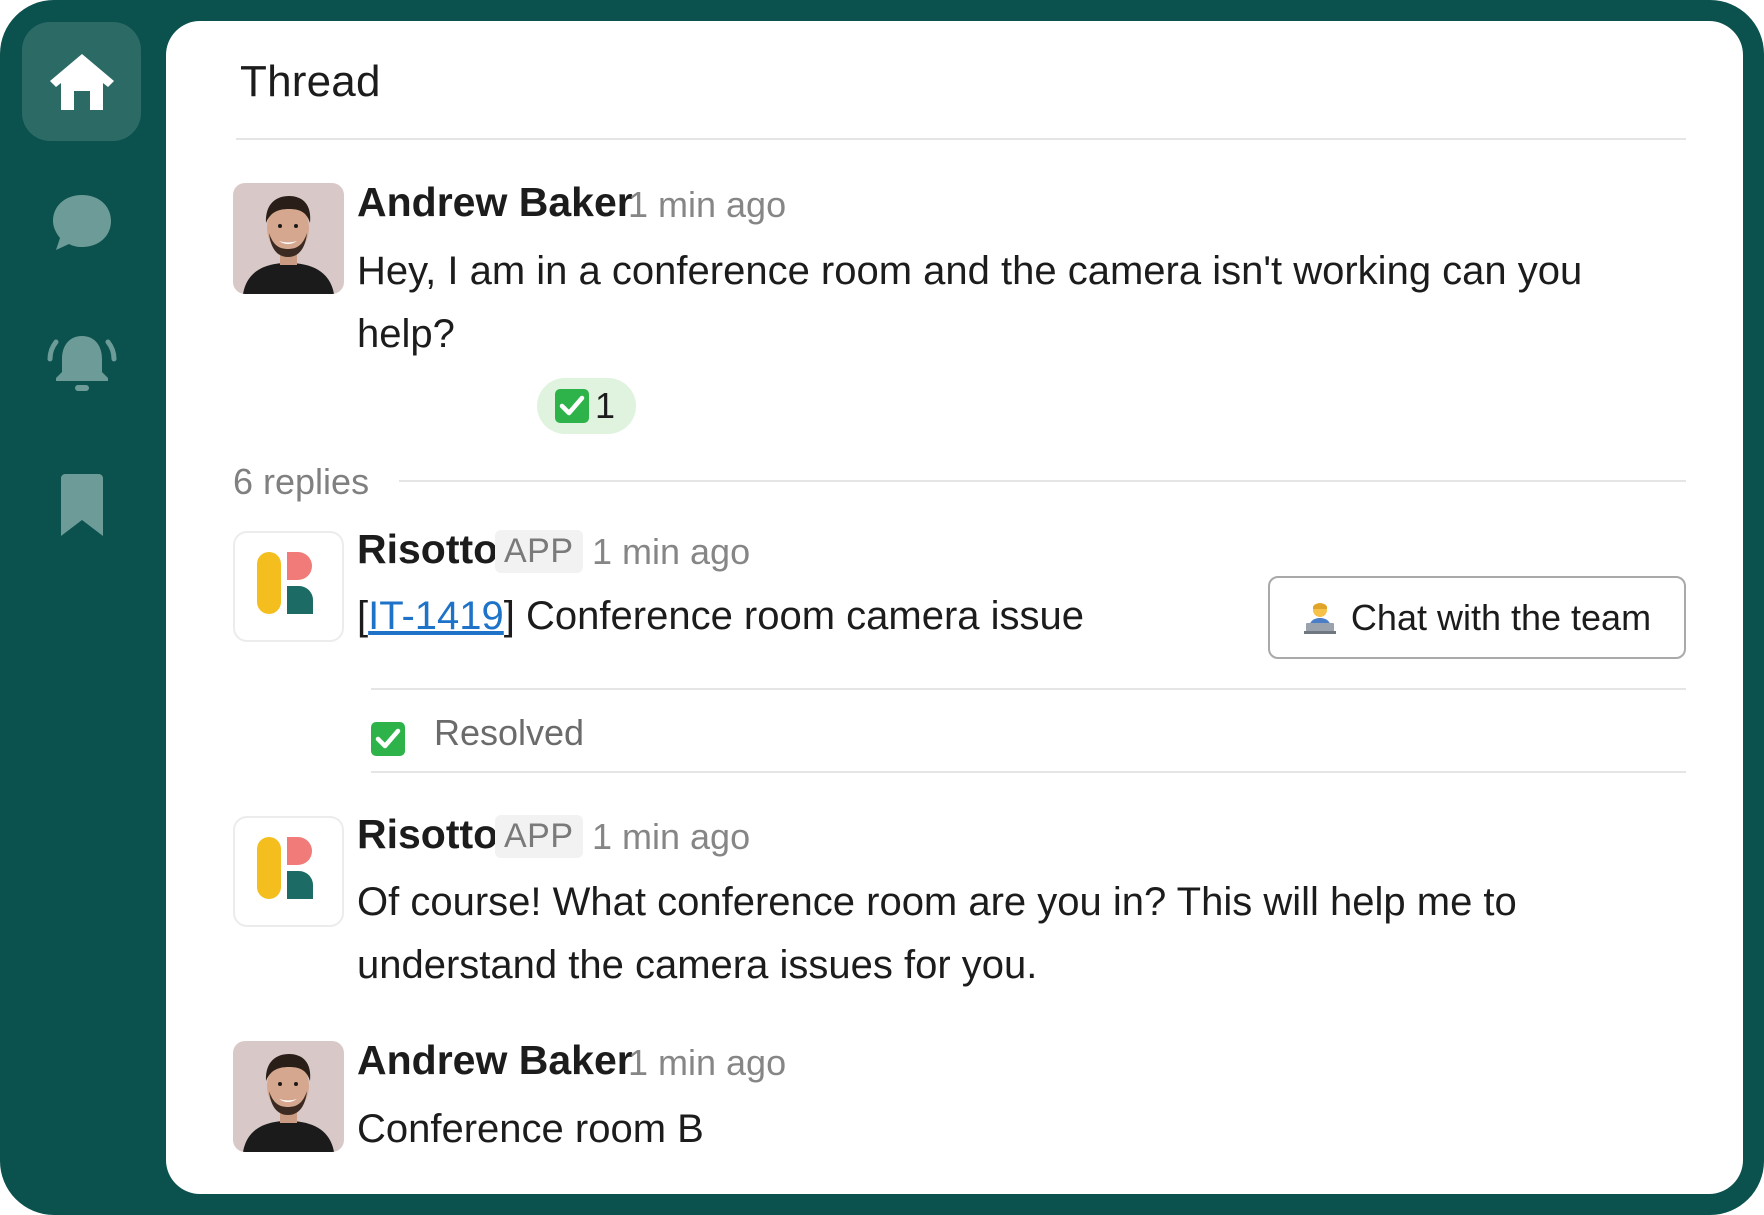  I want to click on sidebar-item-notifications, so click(81, 362).